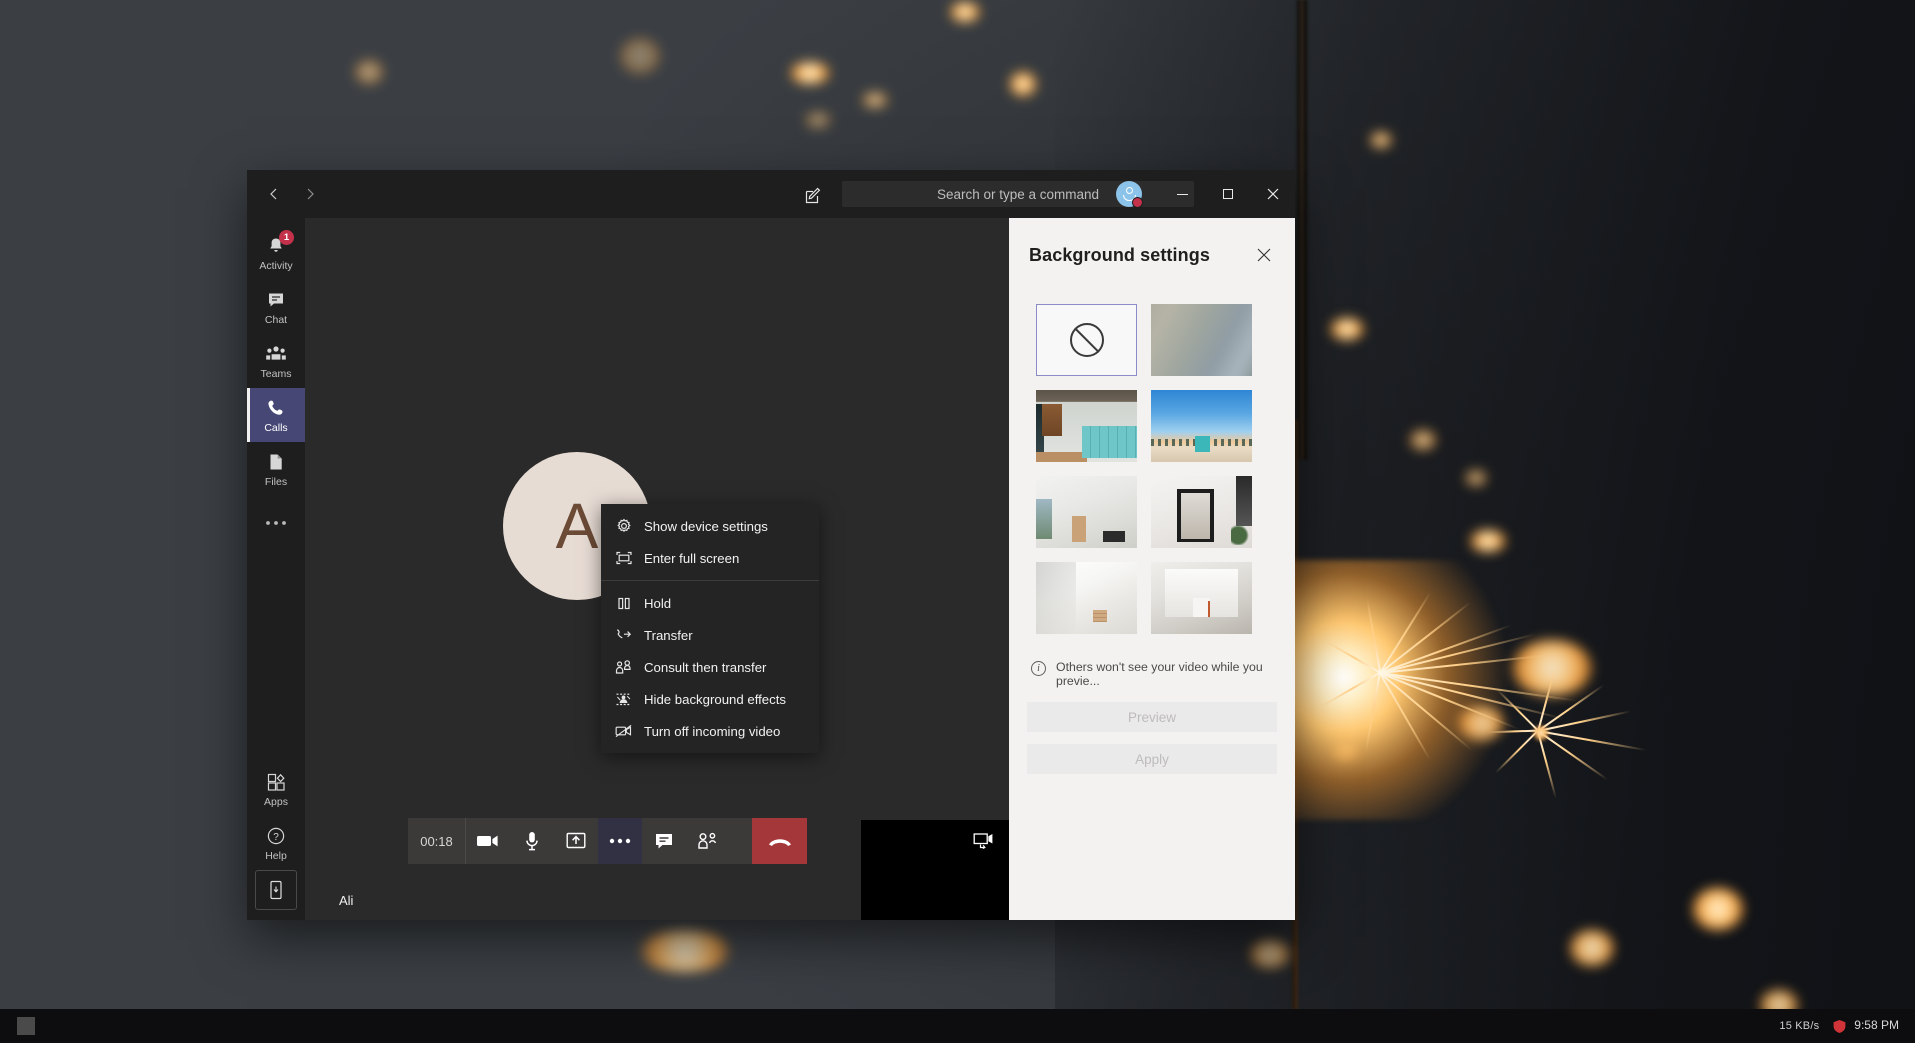 This screenshot has width=1915, height=1043. I want to click on more-horizontal-icon, so click(276, 523).